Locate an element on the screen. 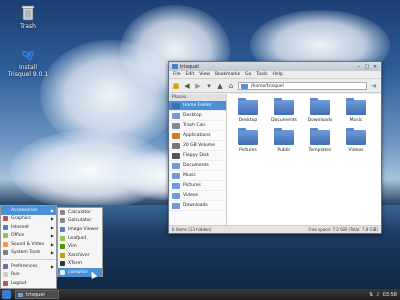  menu-item: Preferences ▶ is located at coordinates (28, 266).